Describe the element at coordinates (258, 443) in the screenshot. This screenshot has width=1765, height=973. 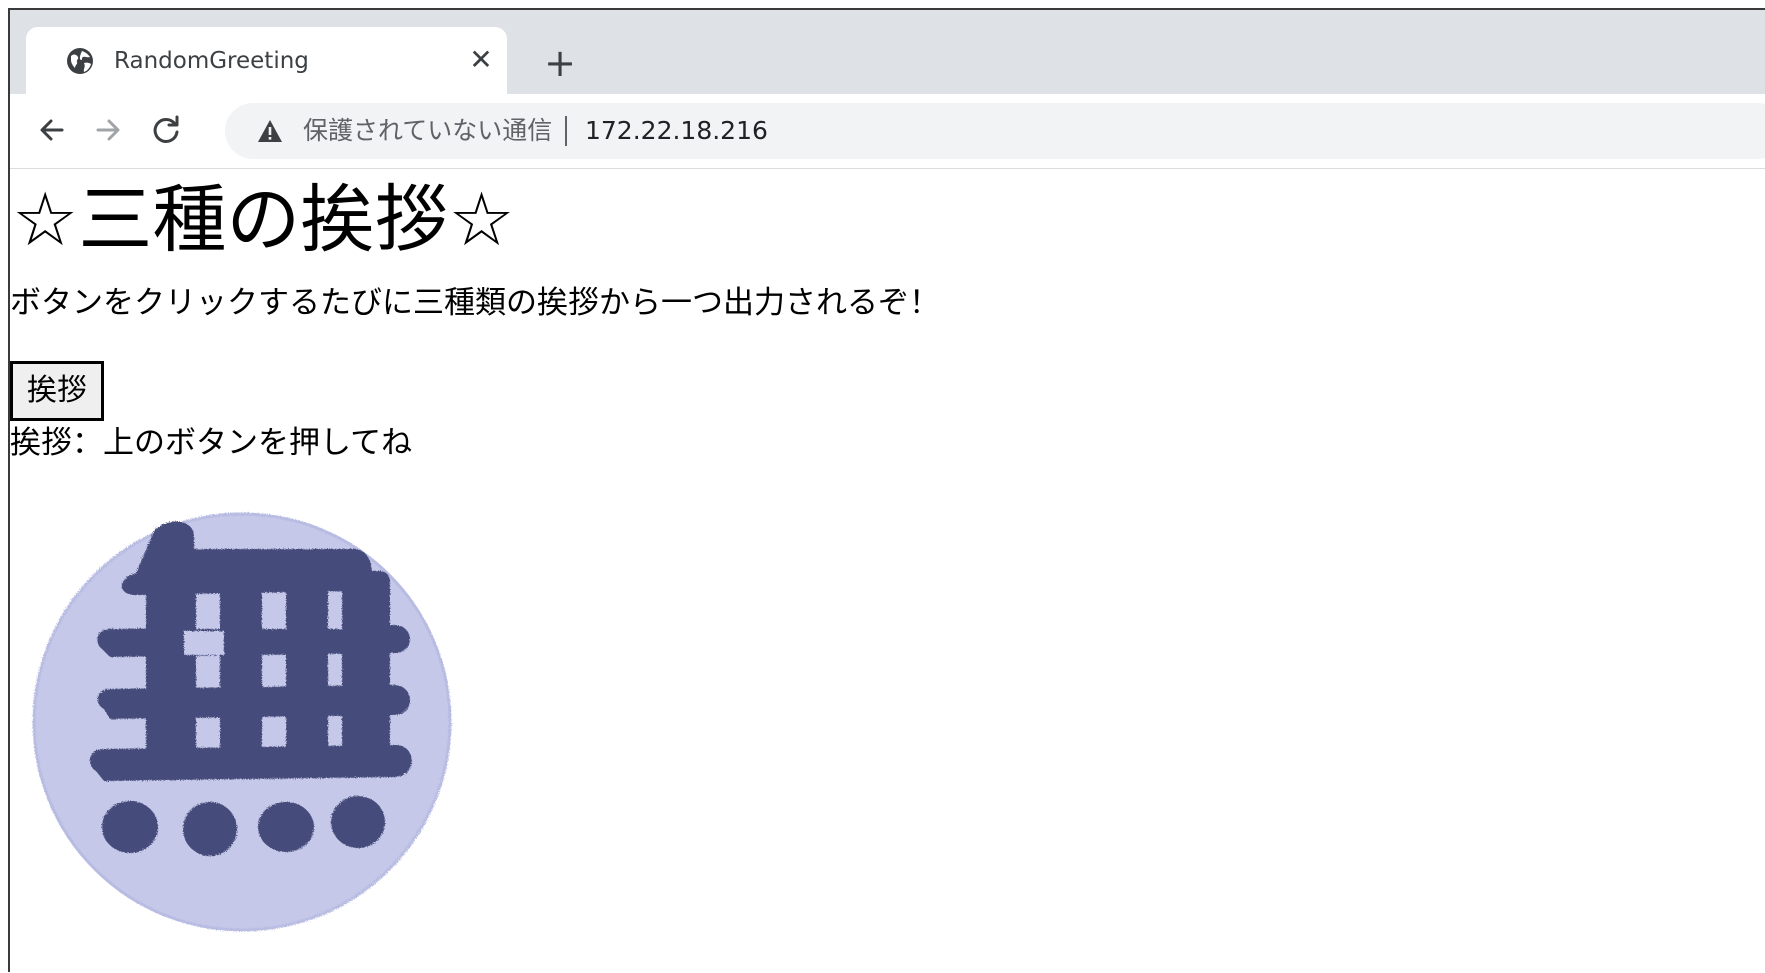
I see `greeting-output-text: 上のボタンを押してね` at that location.